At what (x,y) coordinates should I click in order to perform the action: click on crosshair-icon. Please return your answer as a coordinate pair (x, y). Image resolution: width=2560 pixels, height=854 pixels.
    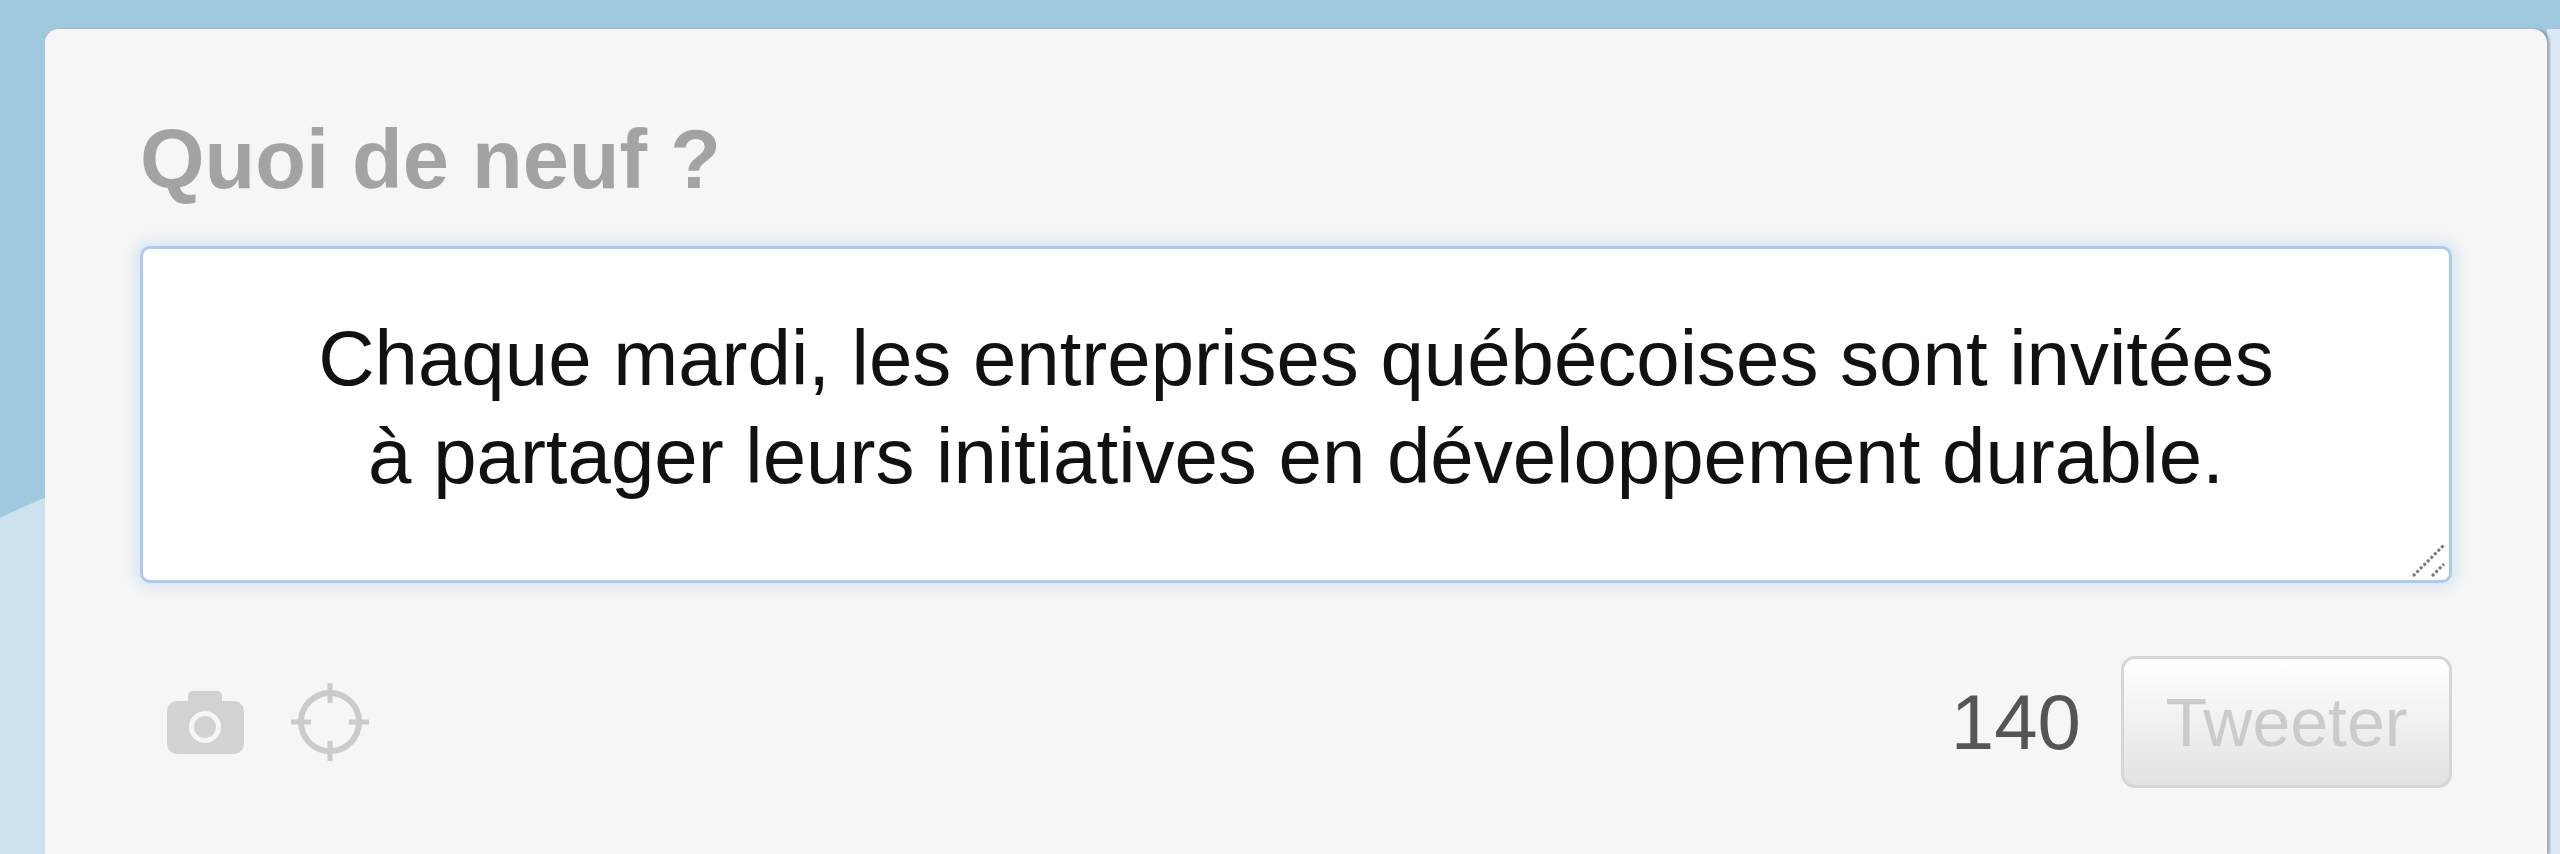
    Looking at the image, I should click on (330, 722).